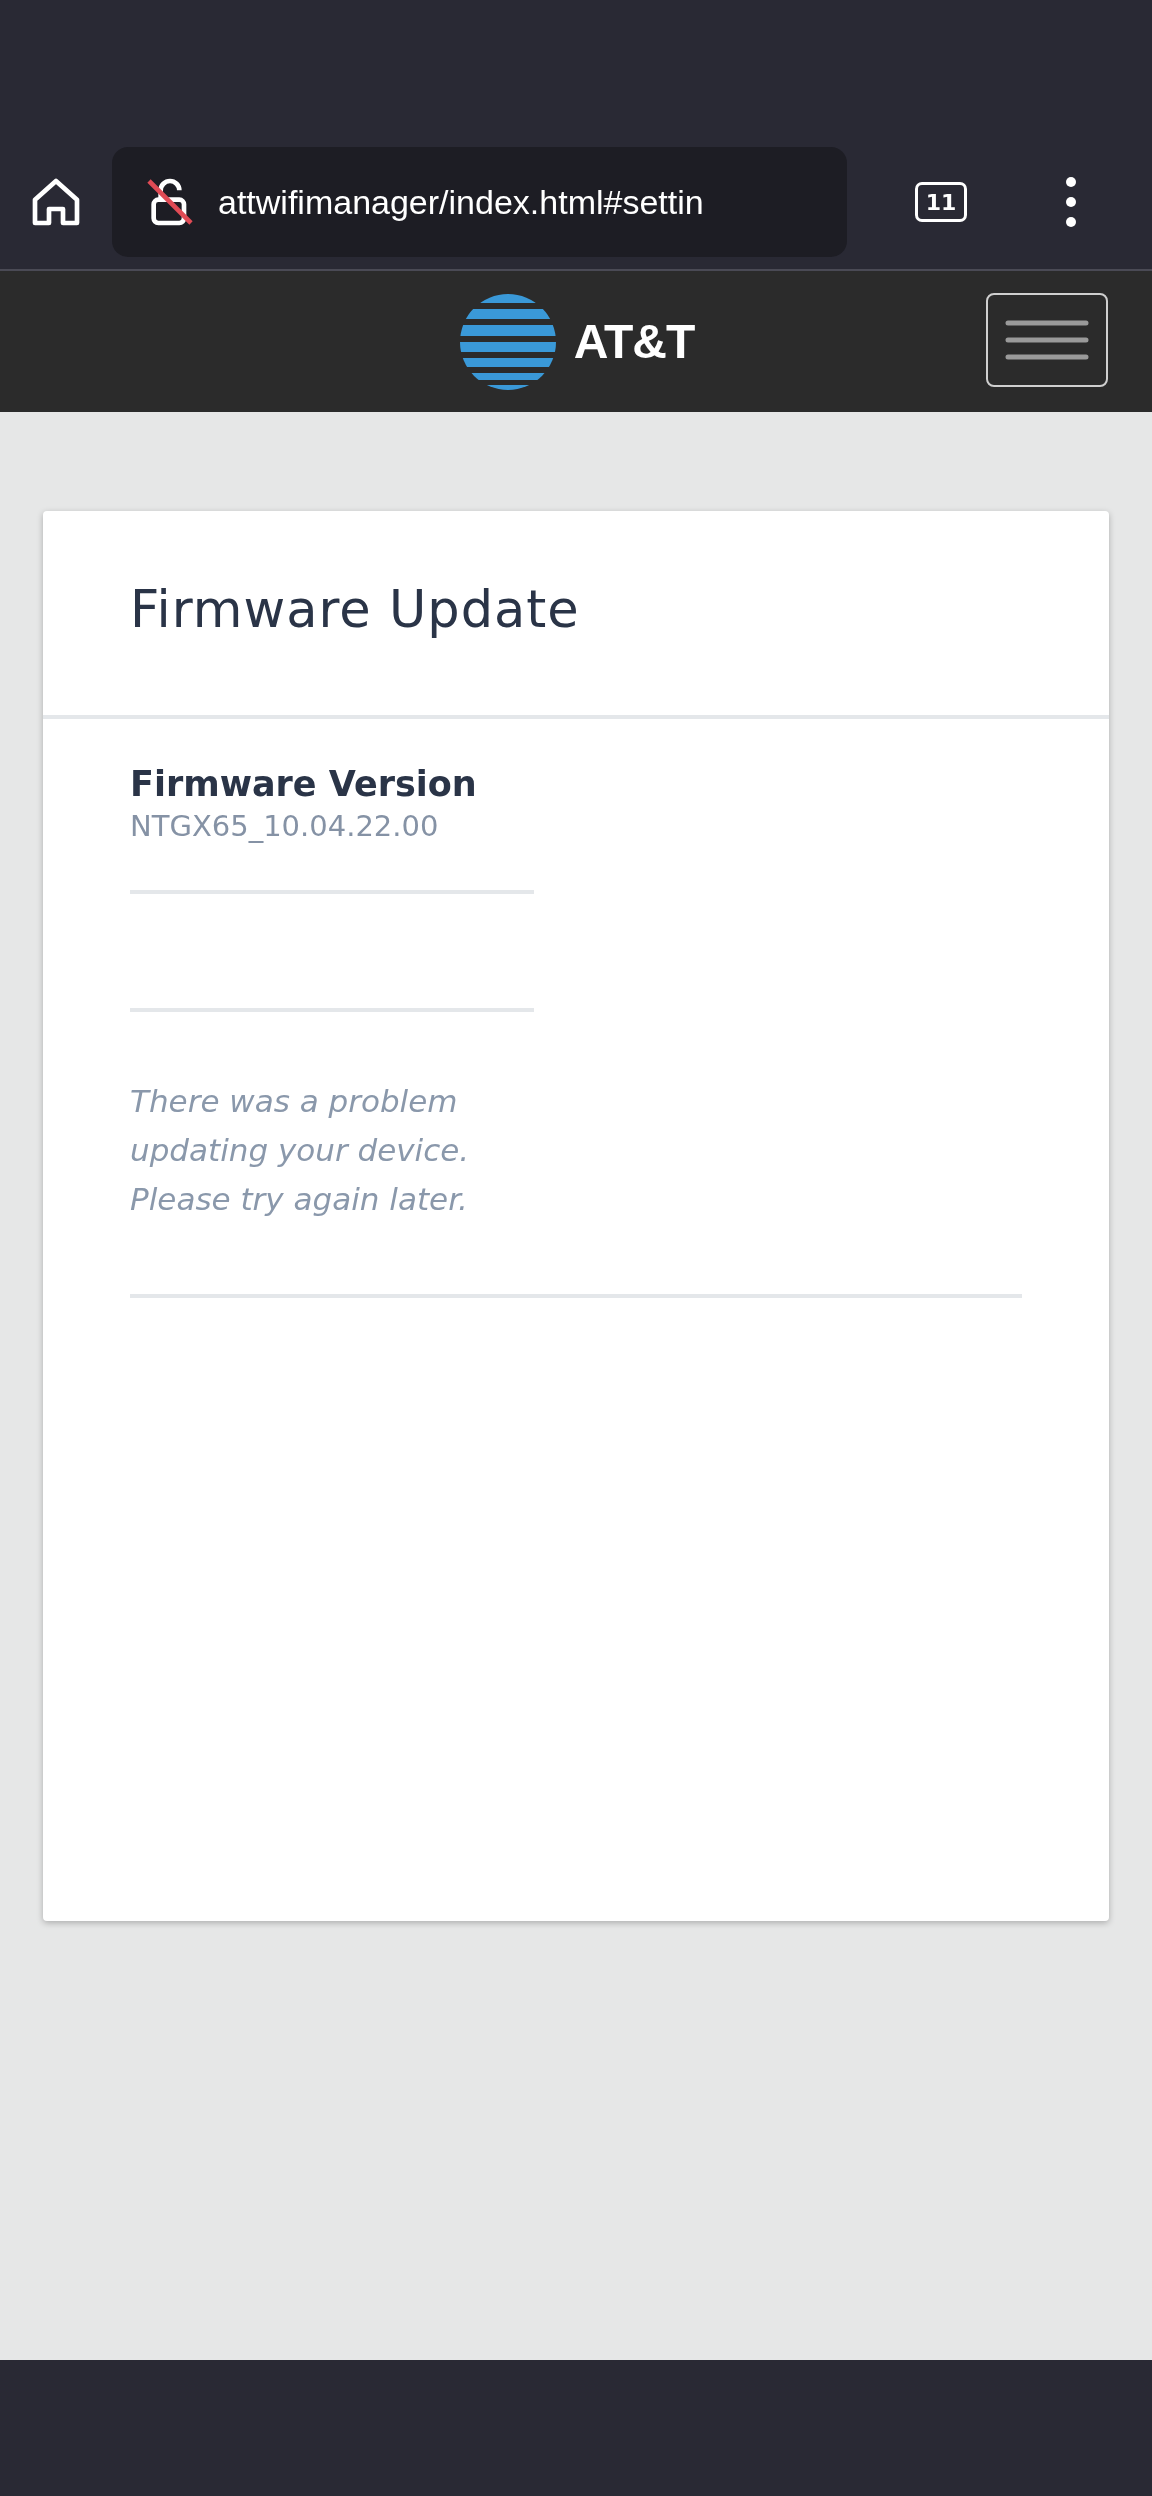  What do you see at coordinates (1071, 202) in the screenshot?
I see `more-options-icon` at bounding box center [1071, 202].